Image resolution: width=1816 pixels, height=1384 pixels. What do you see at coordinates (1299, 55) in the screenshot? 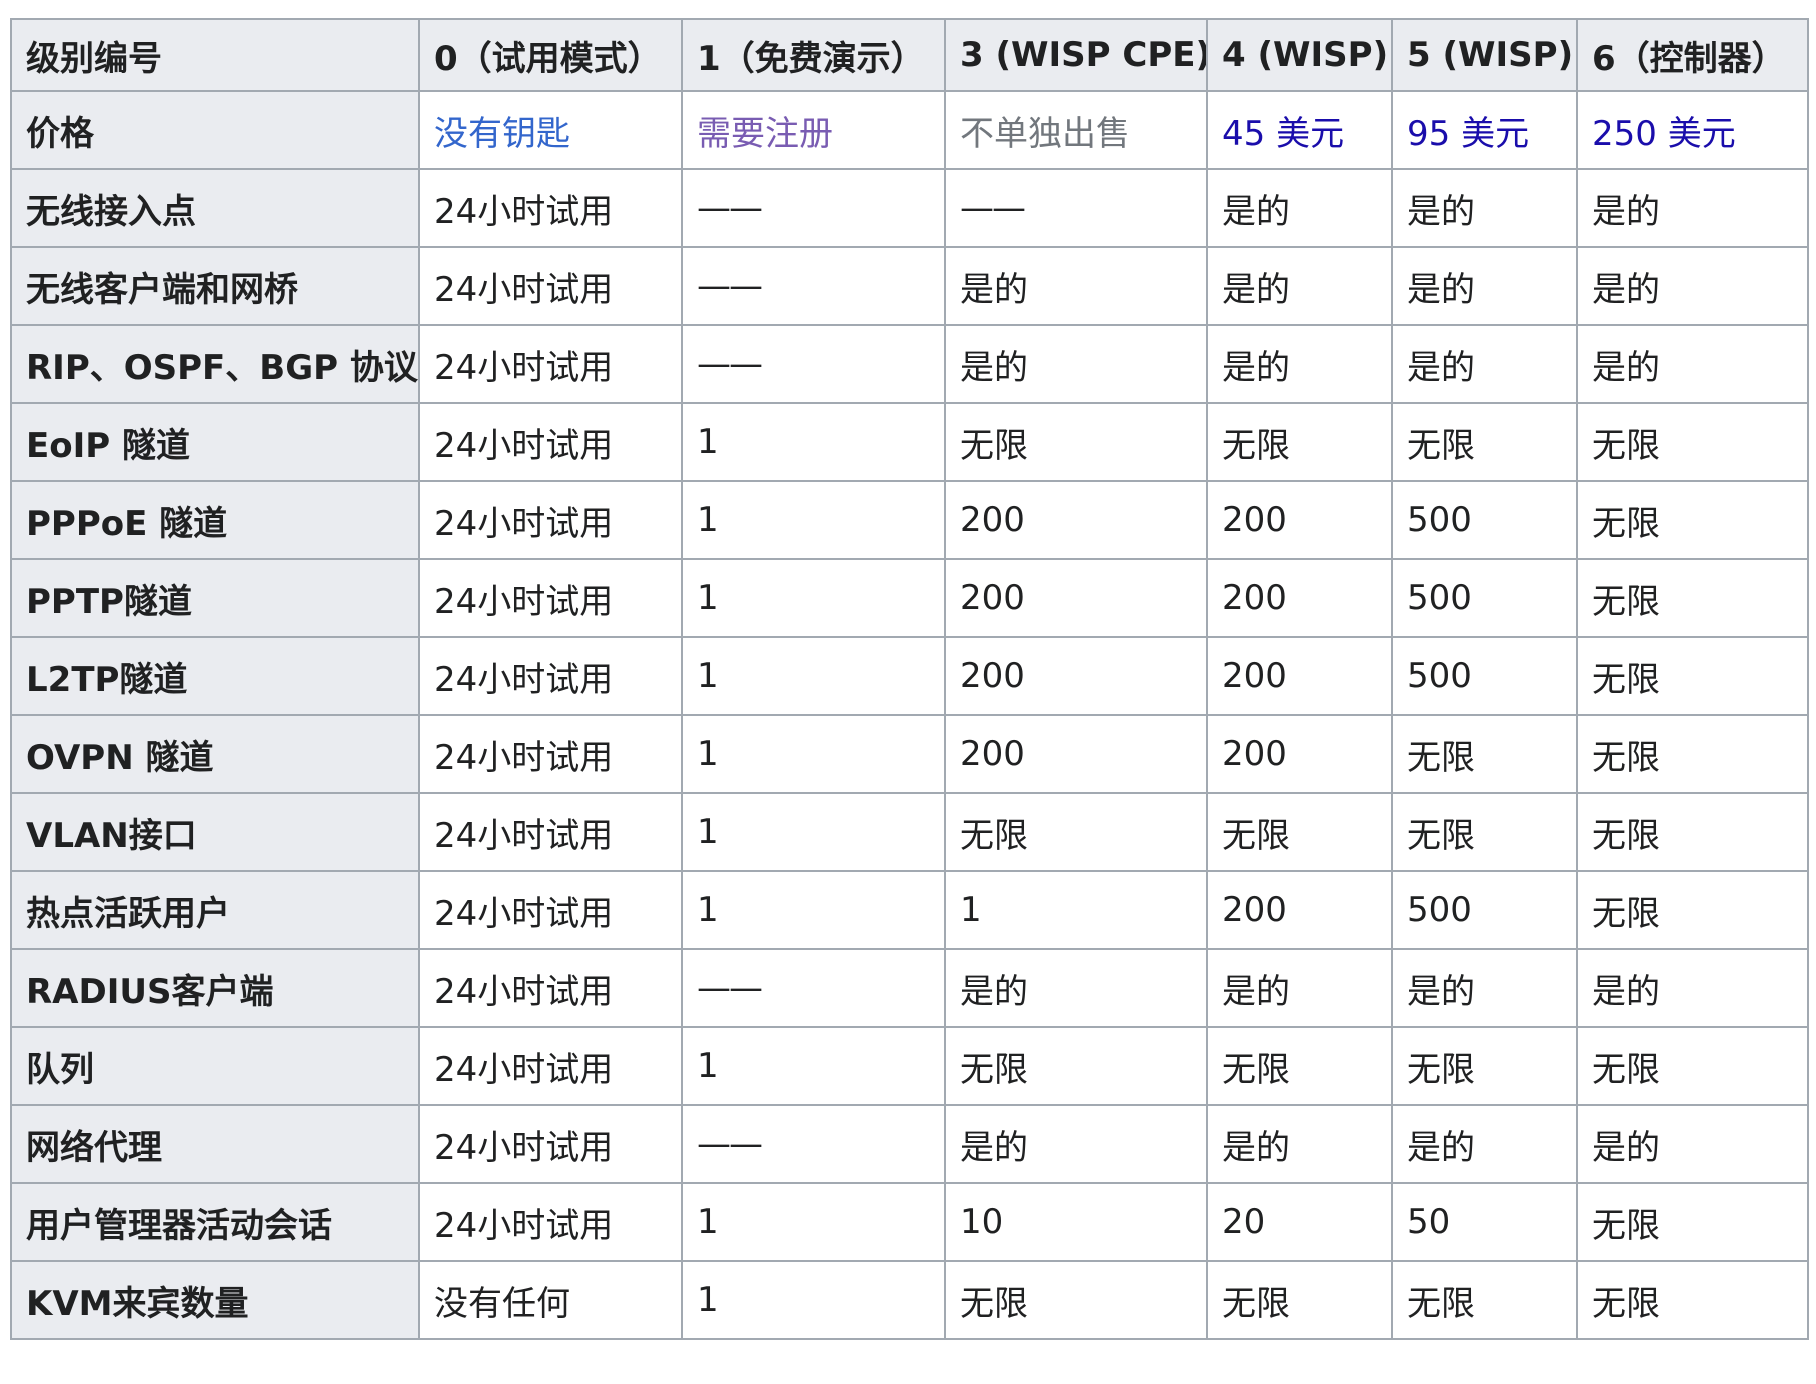
I see `header-cell-level-4: 4 (WISP)` at bounding box center [1299, 55].